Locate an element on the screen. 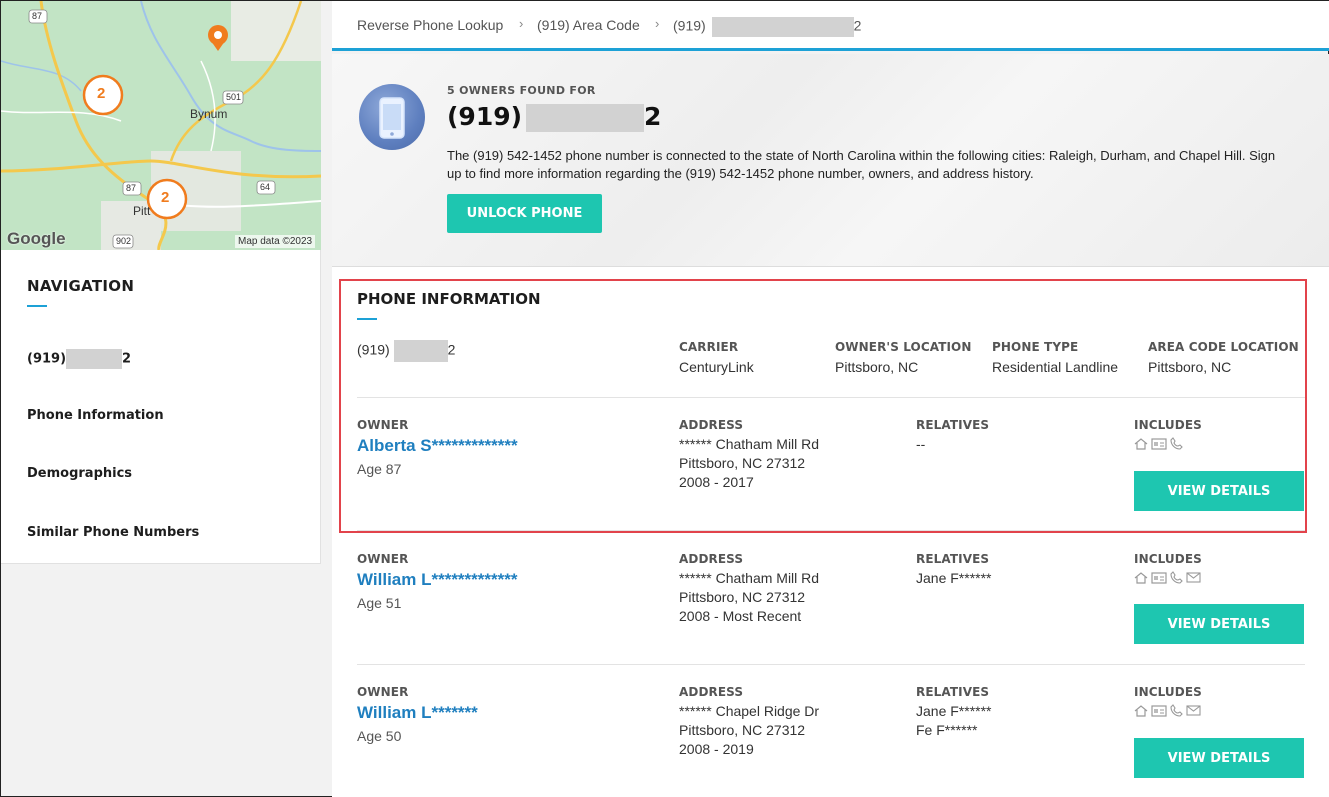 This screenshot has height=797, width=1329. nav-item-phone-information: Phone Information is located at coordinates (95, 415).